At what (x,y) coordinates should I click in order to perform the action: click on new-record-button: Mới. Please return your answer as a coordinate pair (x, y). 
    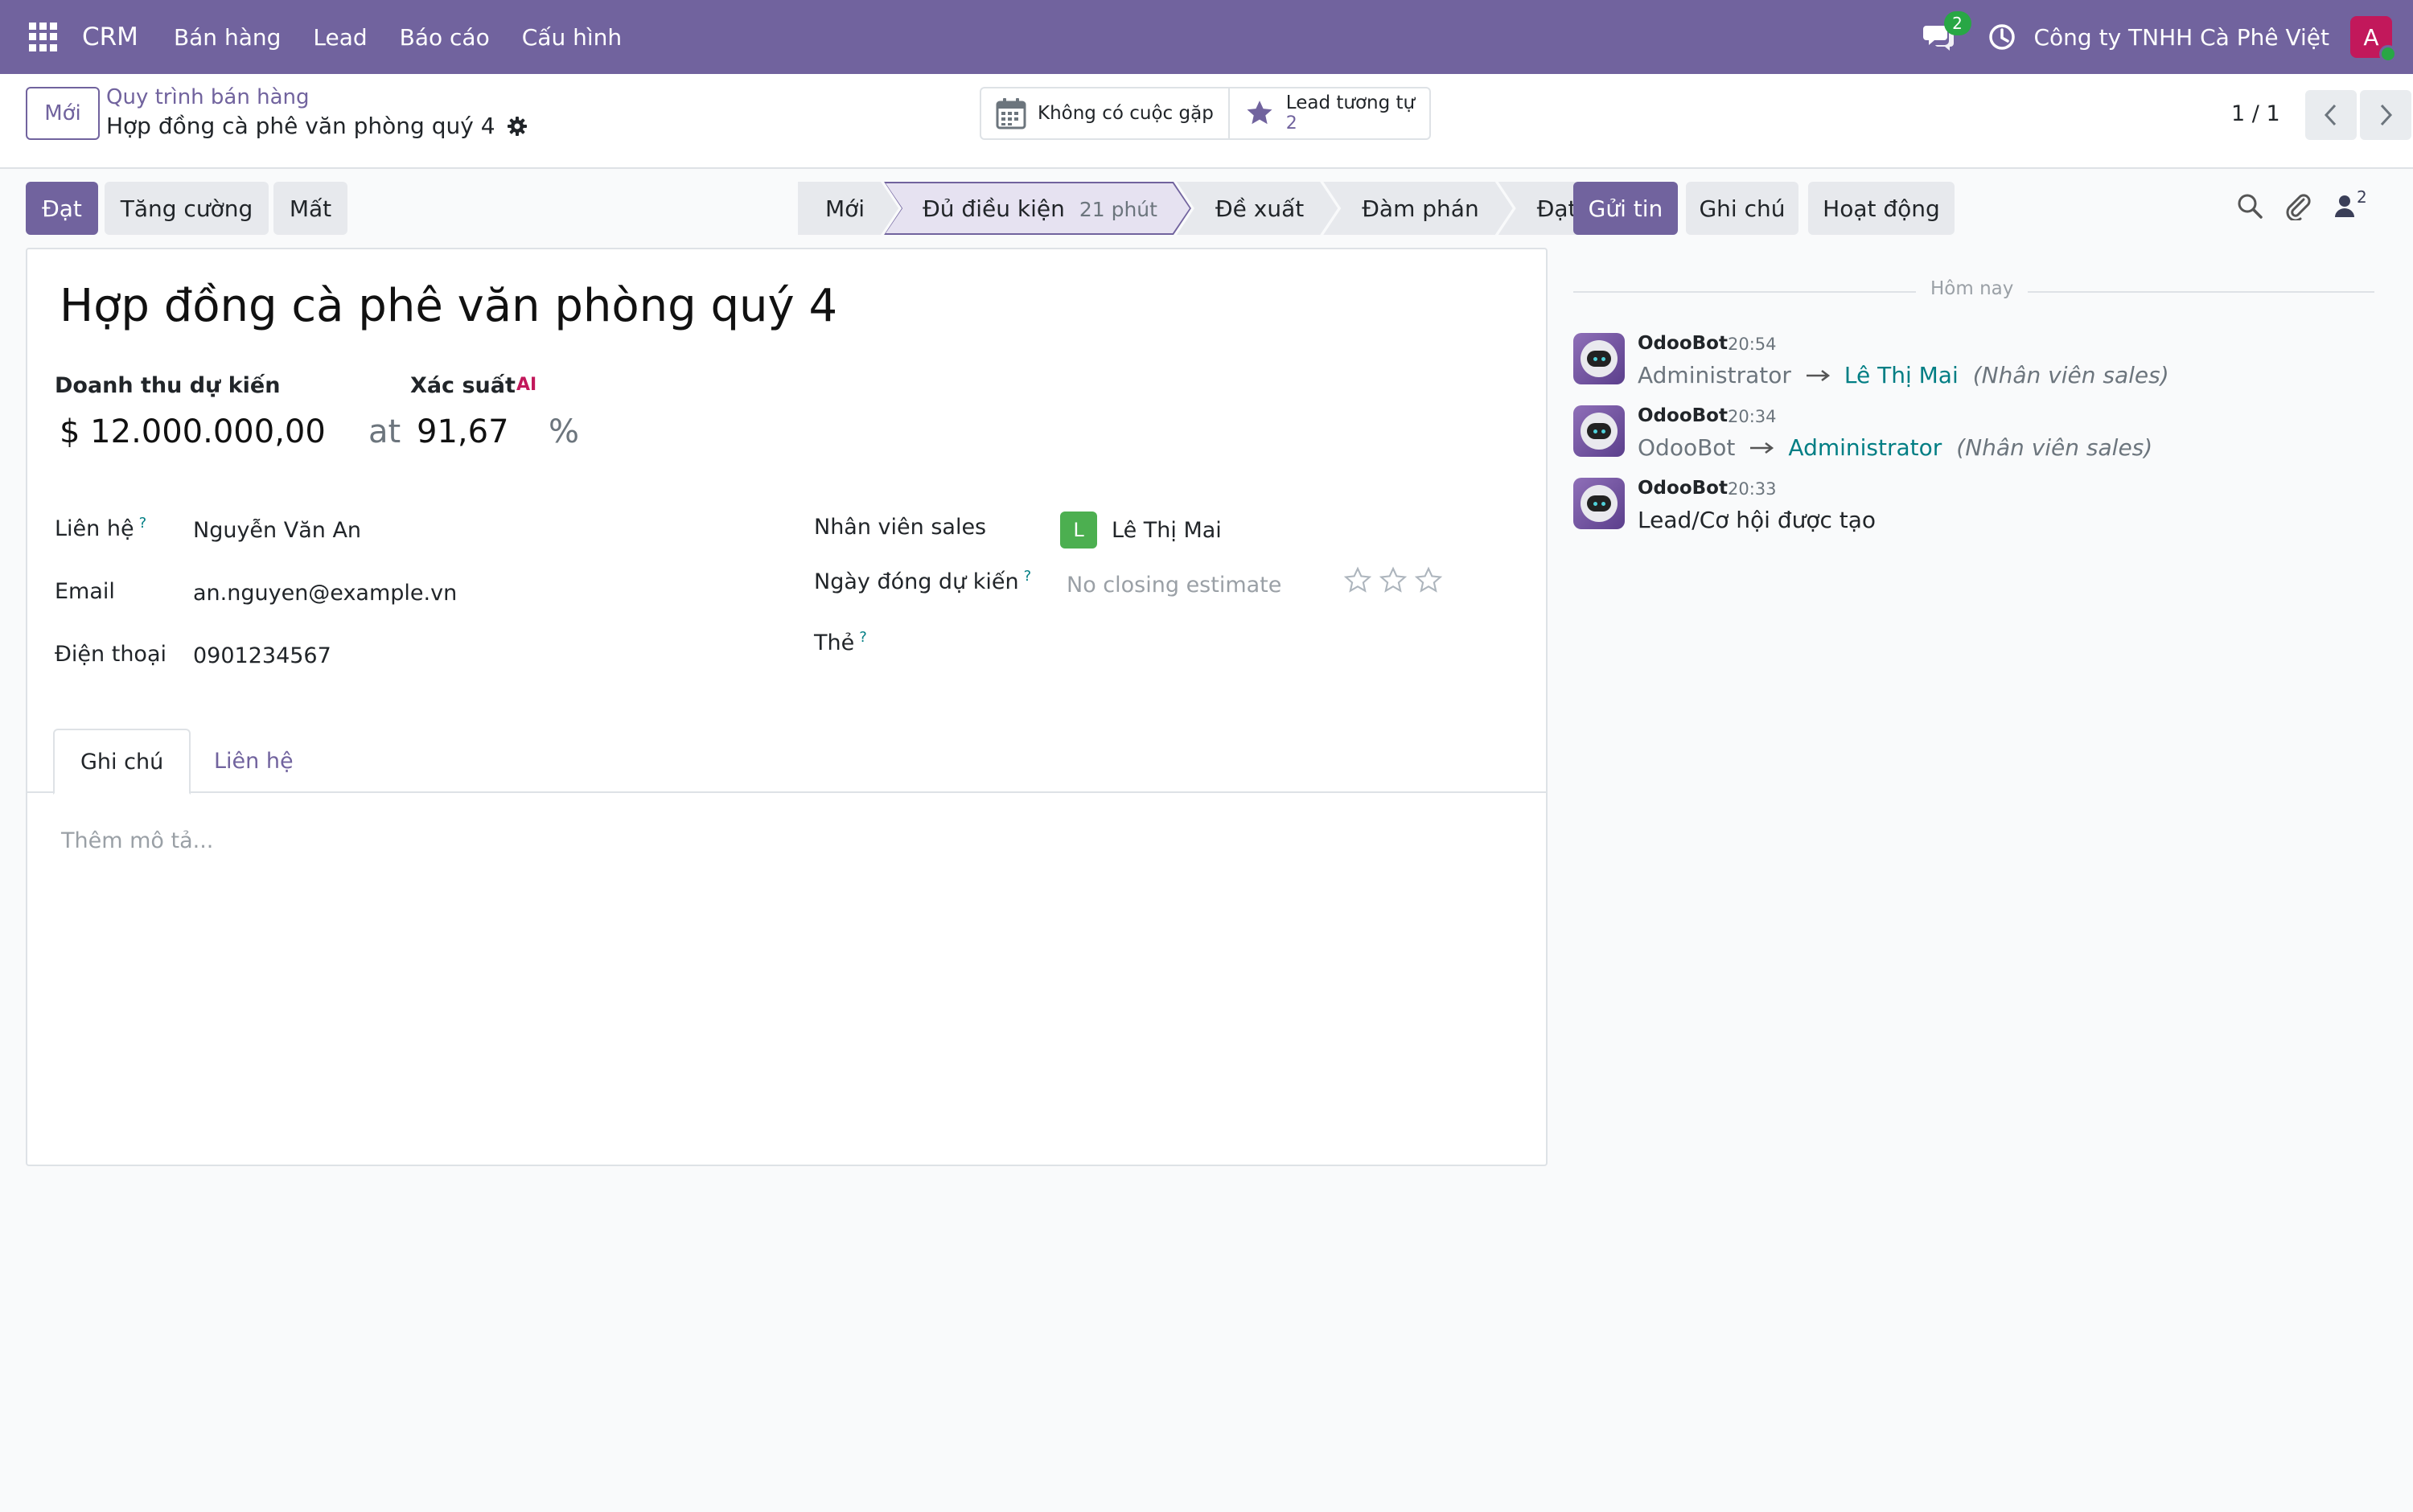
    Looking at the image, I should click on (63, 114).